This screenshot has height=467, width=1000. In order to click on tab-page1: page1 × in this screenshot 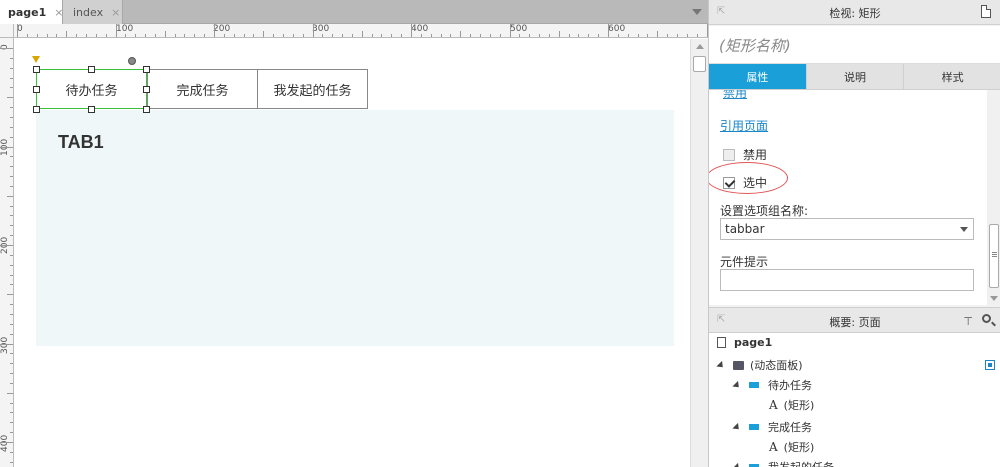, I will do `click(32, 12)`.